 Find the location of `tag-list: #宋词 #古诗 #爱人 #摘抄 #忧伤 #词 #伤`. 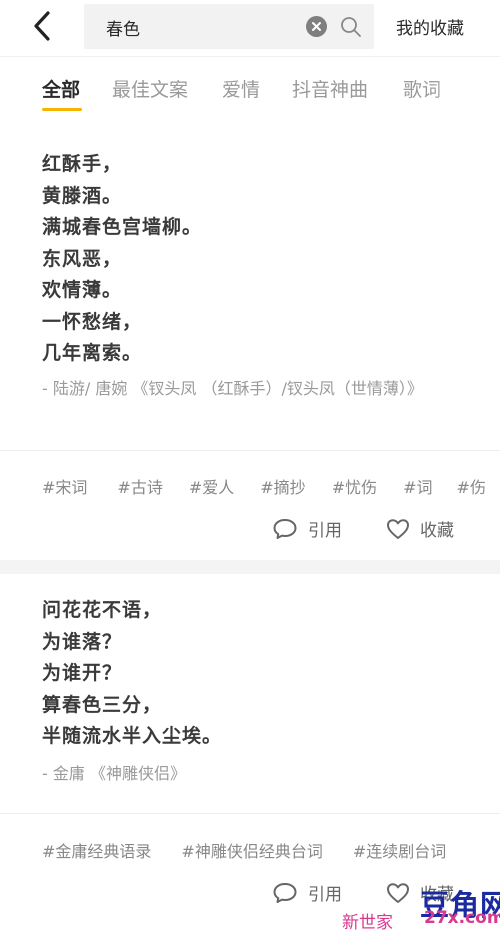

tag-list: #宋词 #古诗 #爱人 #摘抄 #忧伤 #词 #伤 is located at coordinates (271, 486).